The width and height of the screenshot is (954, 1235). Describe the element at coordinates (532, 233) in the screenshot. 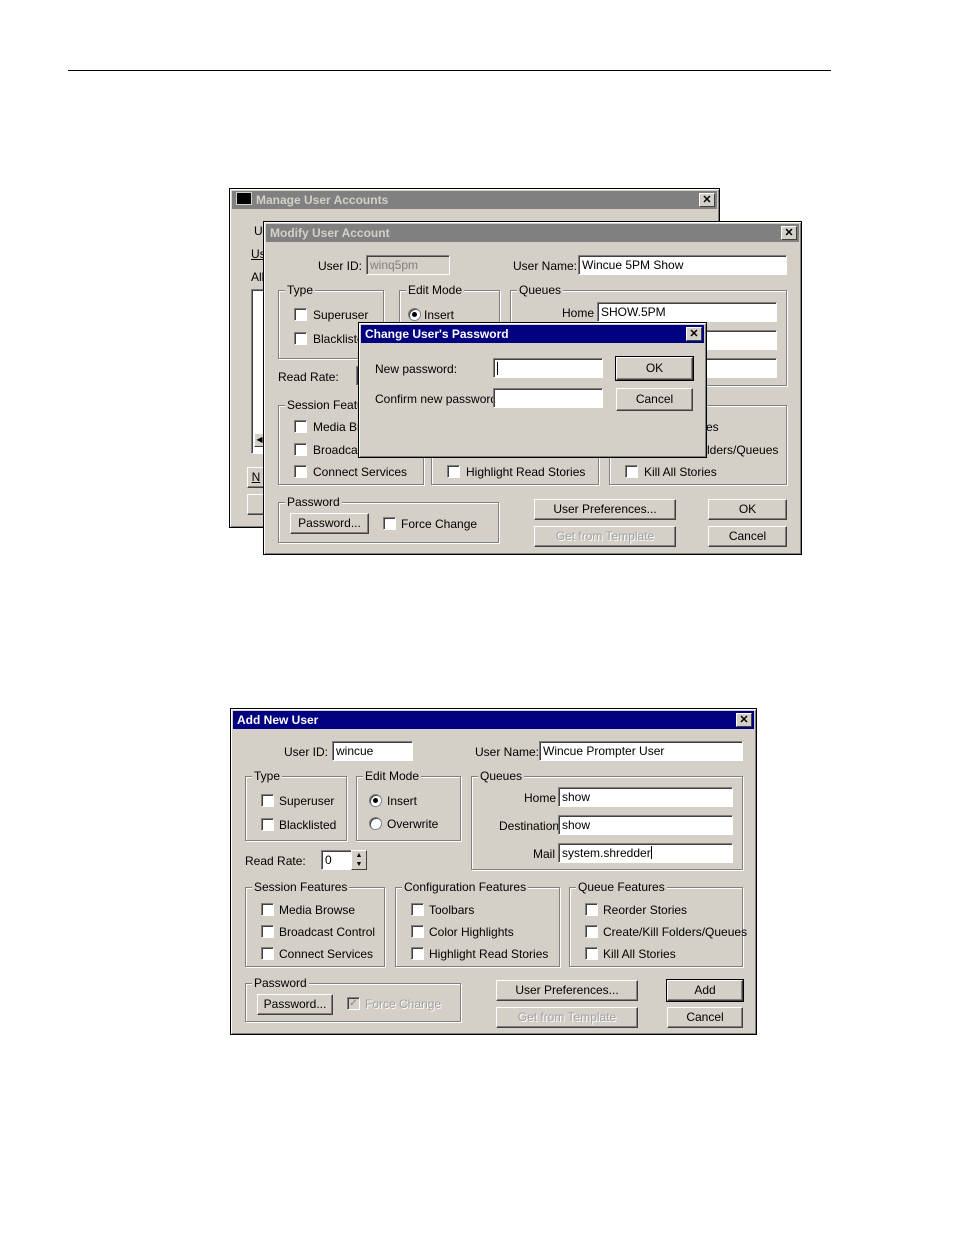

I see `modify-title-bar: Modify User Account ✕` at that location.